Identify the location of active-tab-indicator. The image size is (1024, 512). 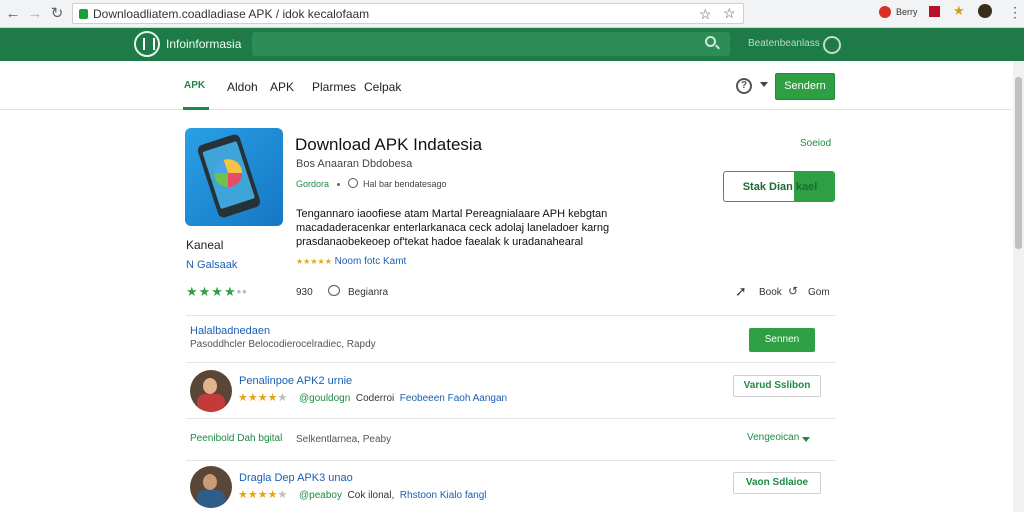
(196, 108).